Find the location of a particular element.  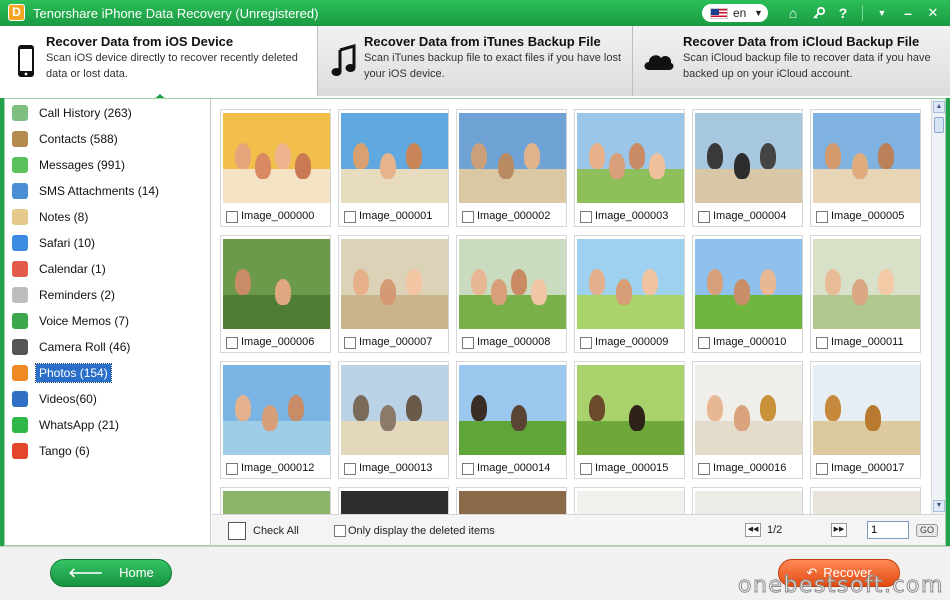

image-tile: Image_000008 is located at coordinates (511, 294).